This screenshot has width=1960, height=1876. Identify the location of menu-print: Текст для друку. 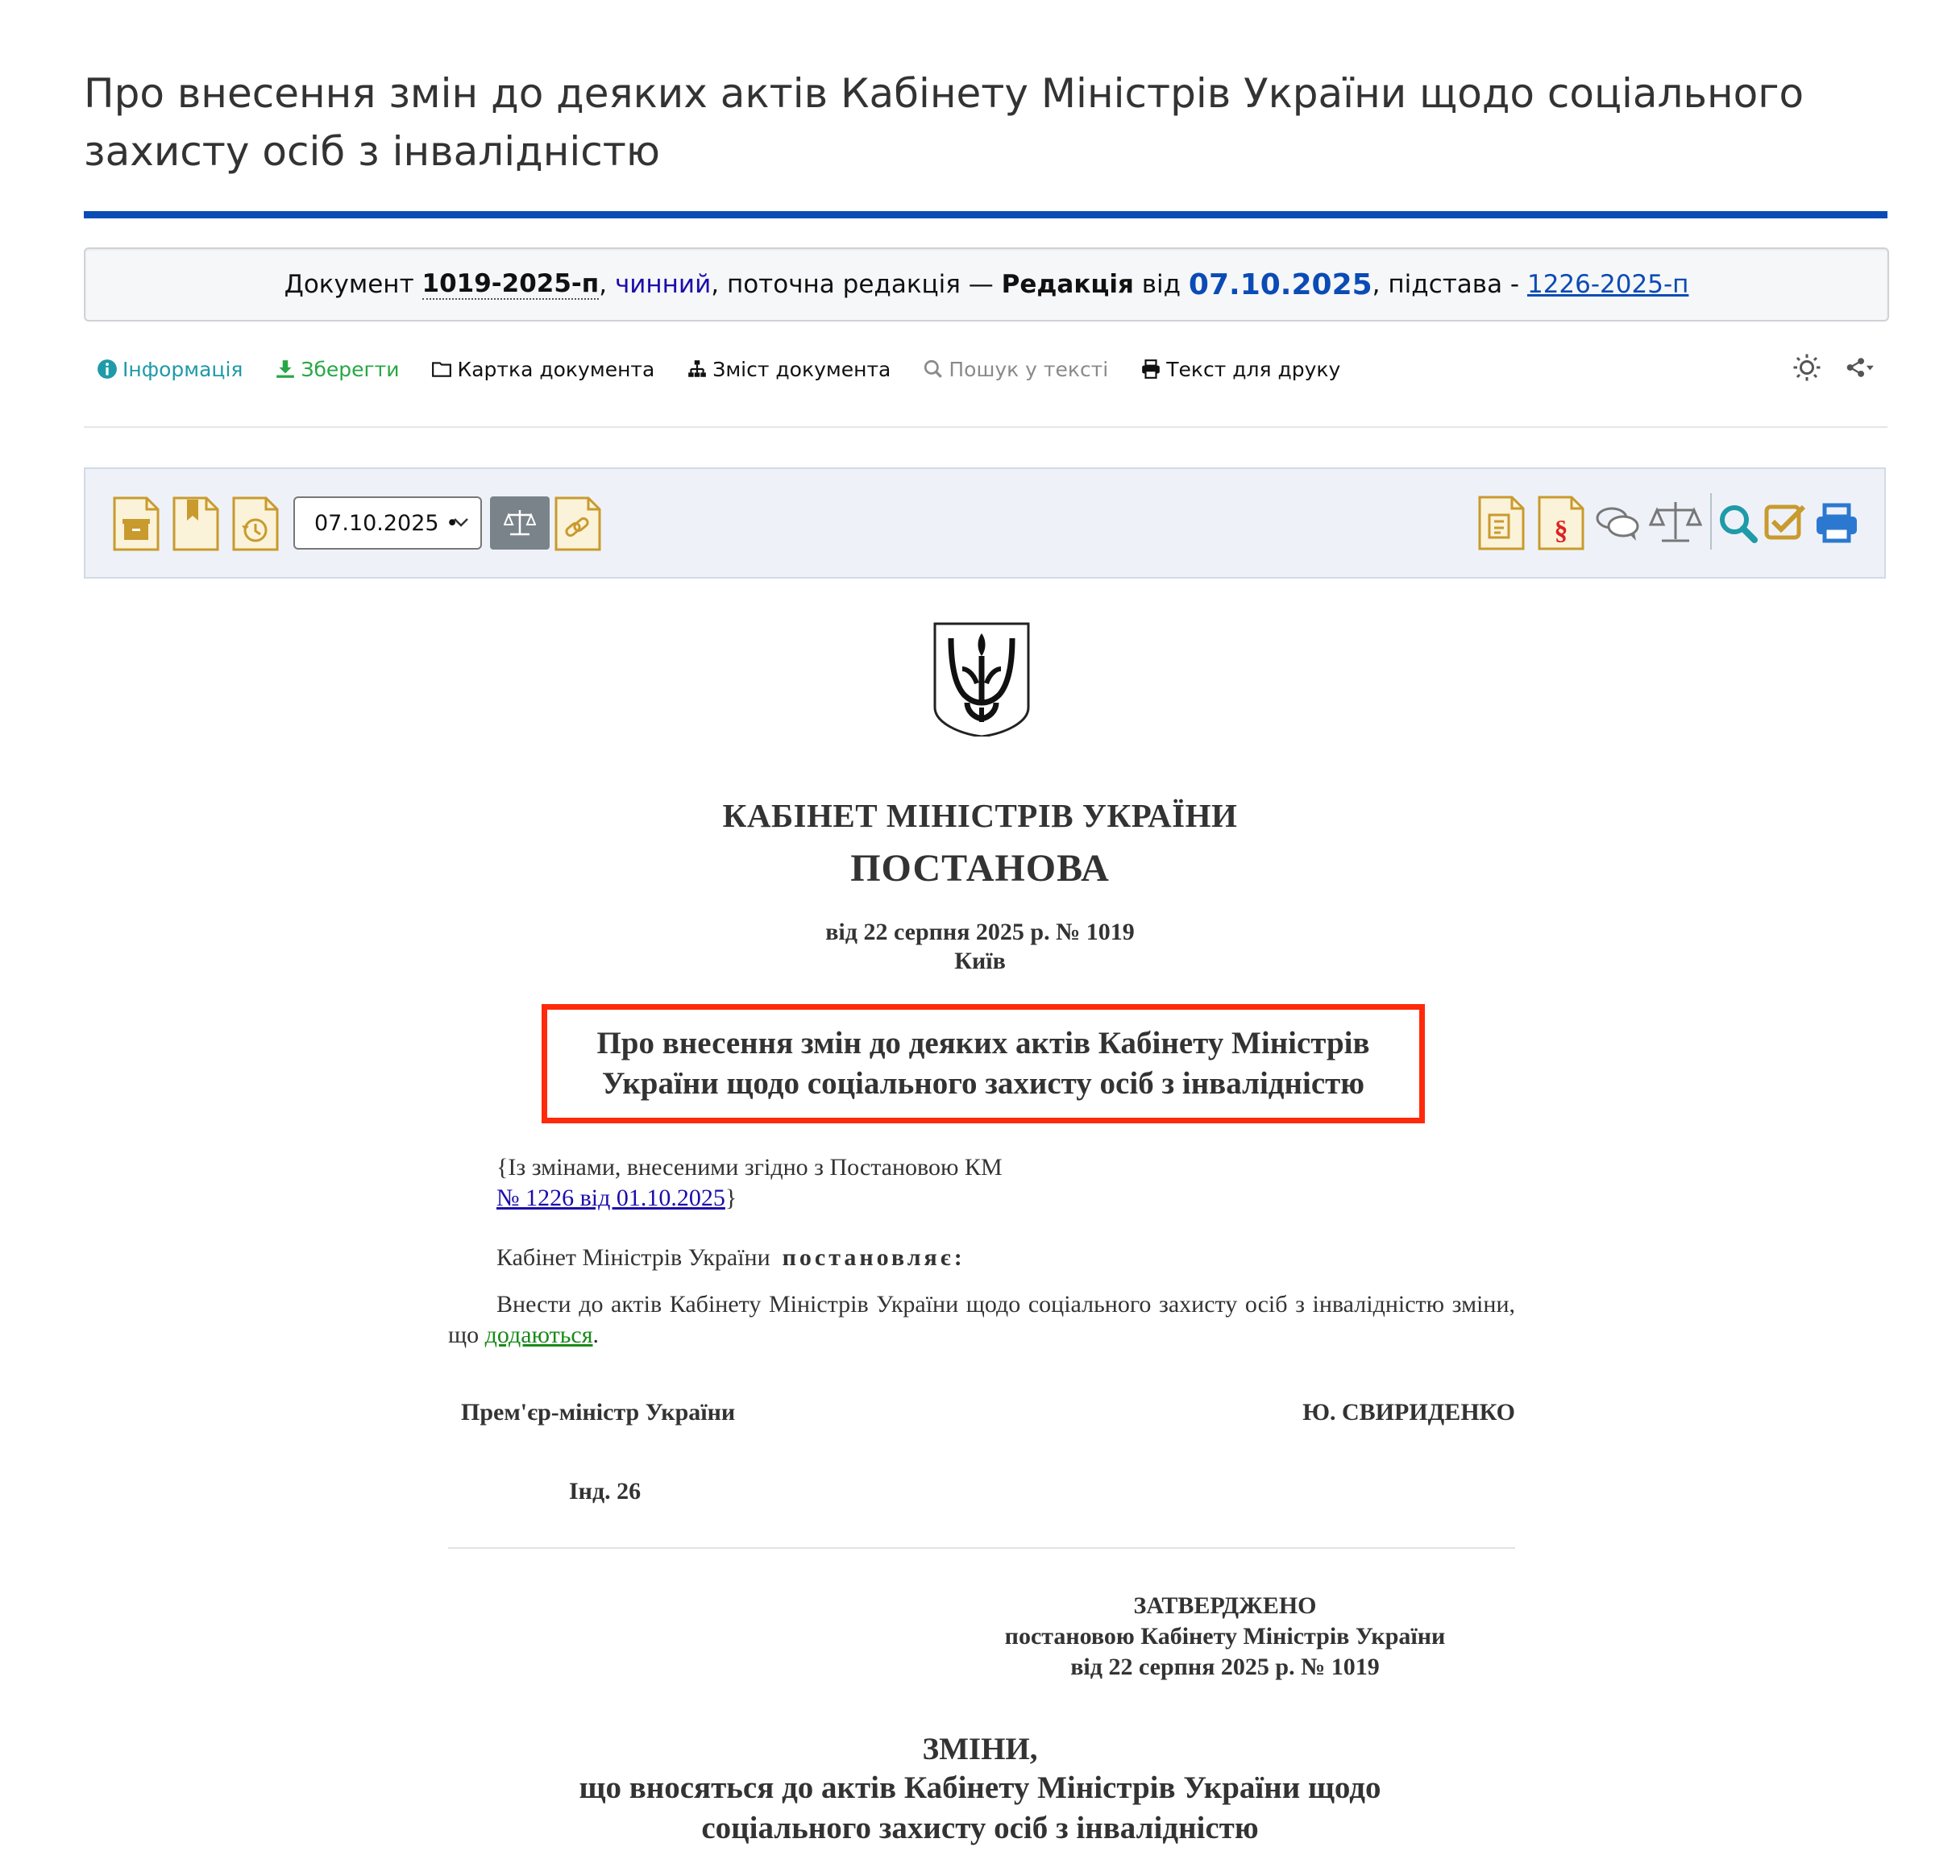
(1240, 369).